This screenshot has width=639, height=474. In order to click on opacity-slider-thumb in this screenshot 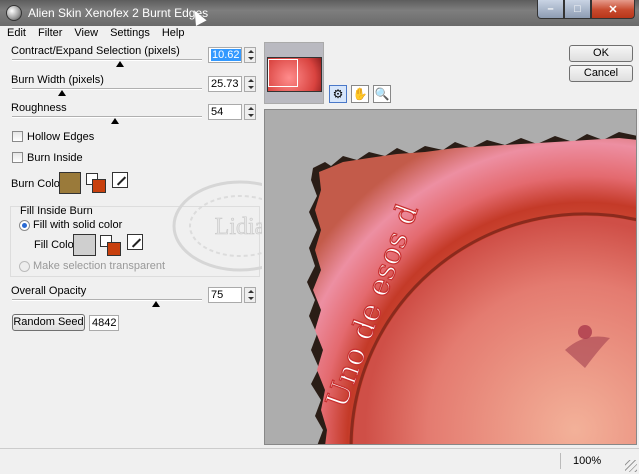, I will do `click(156, 304)`.